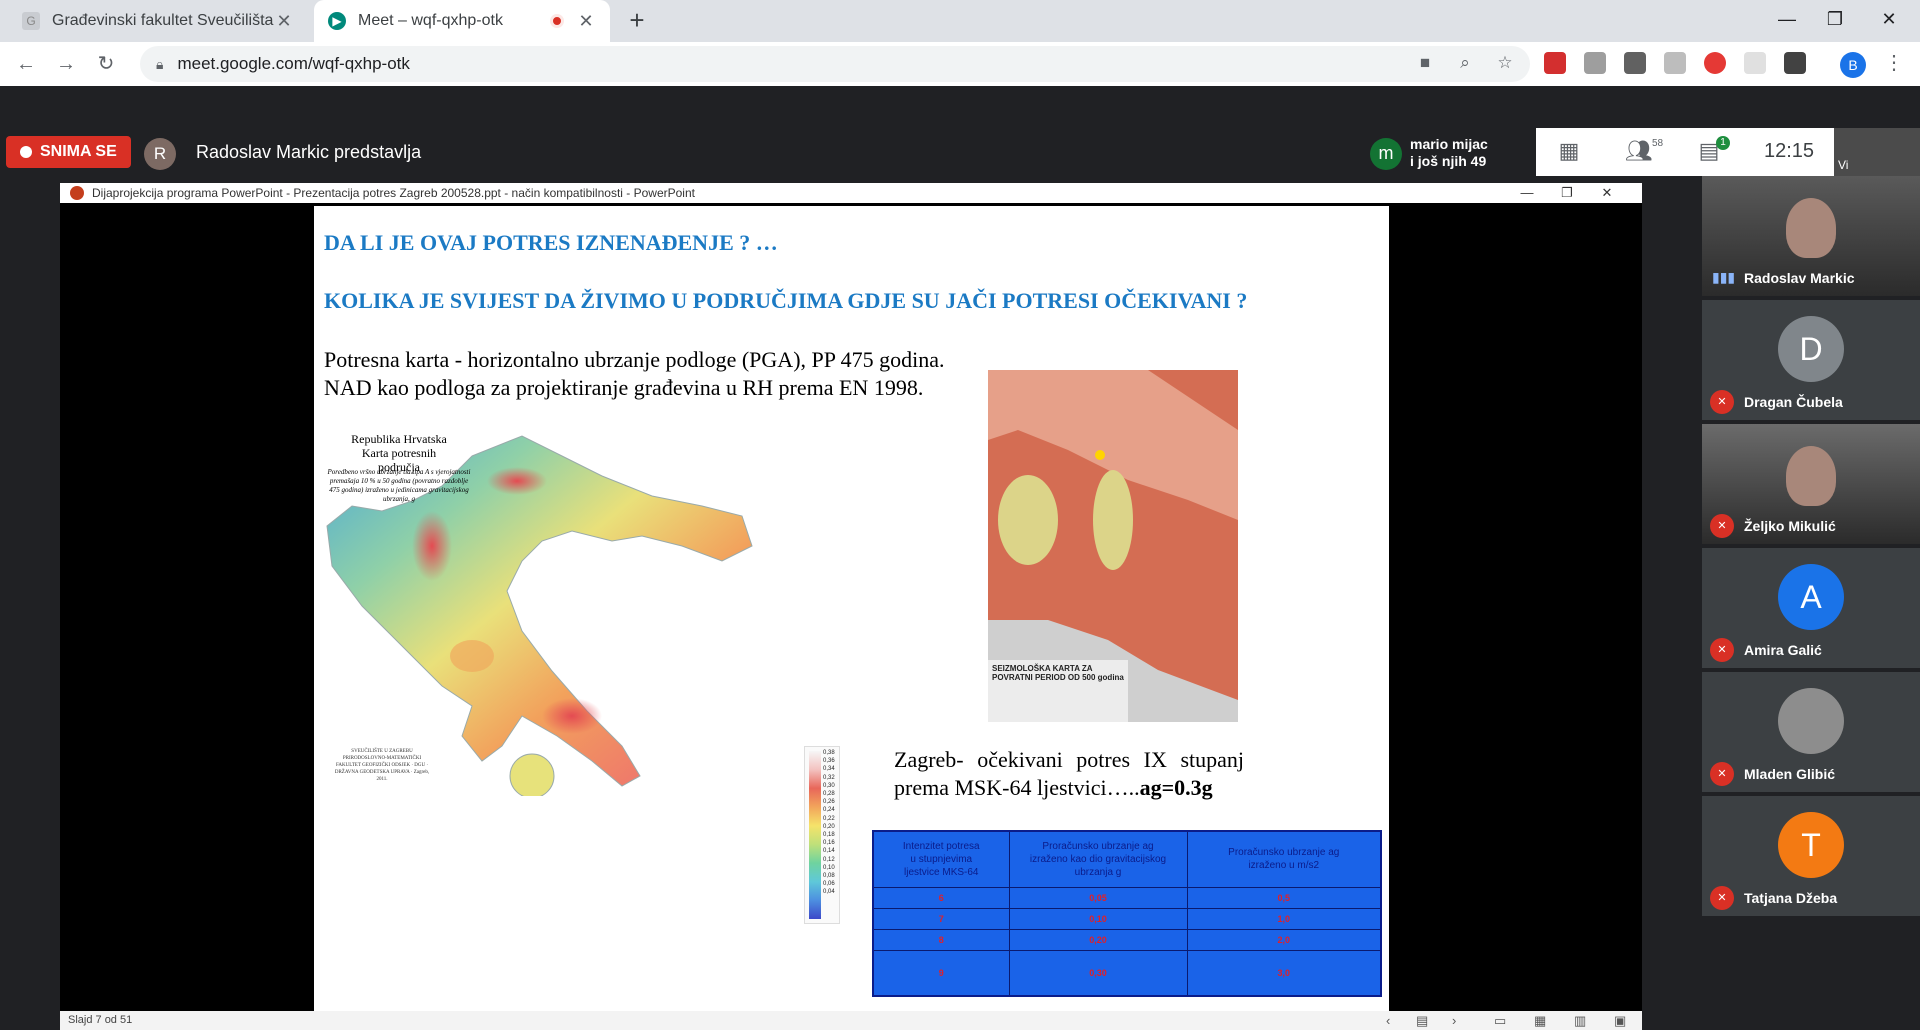 The width and height of the screenshot is (1920, 1030). I want to click on meet-controls-panel: ▦ 👥︎ 58 ▤ 1 12:15, so click(1685, 152).